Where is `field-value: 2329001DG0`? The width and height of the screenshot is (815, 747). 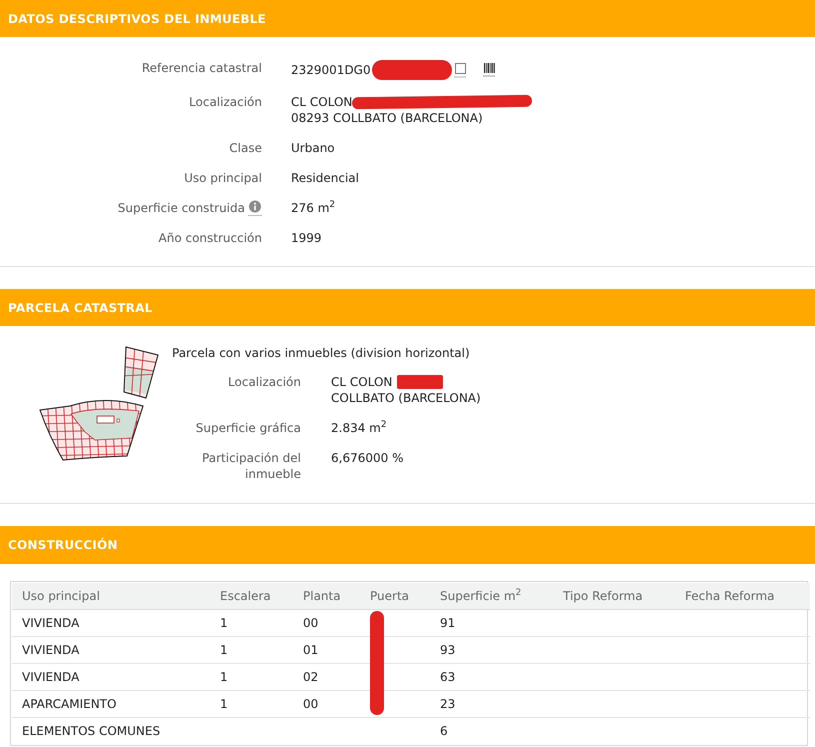
field-value: 2329001DG0 is located at coordinates (331, 70).